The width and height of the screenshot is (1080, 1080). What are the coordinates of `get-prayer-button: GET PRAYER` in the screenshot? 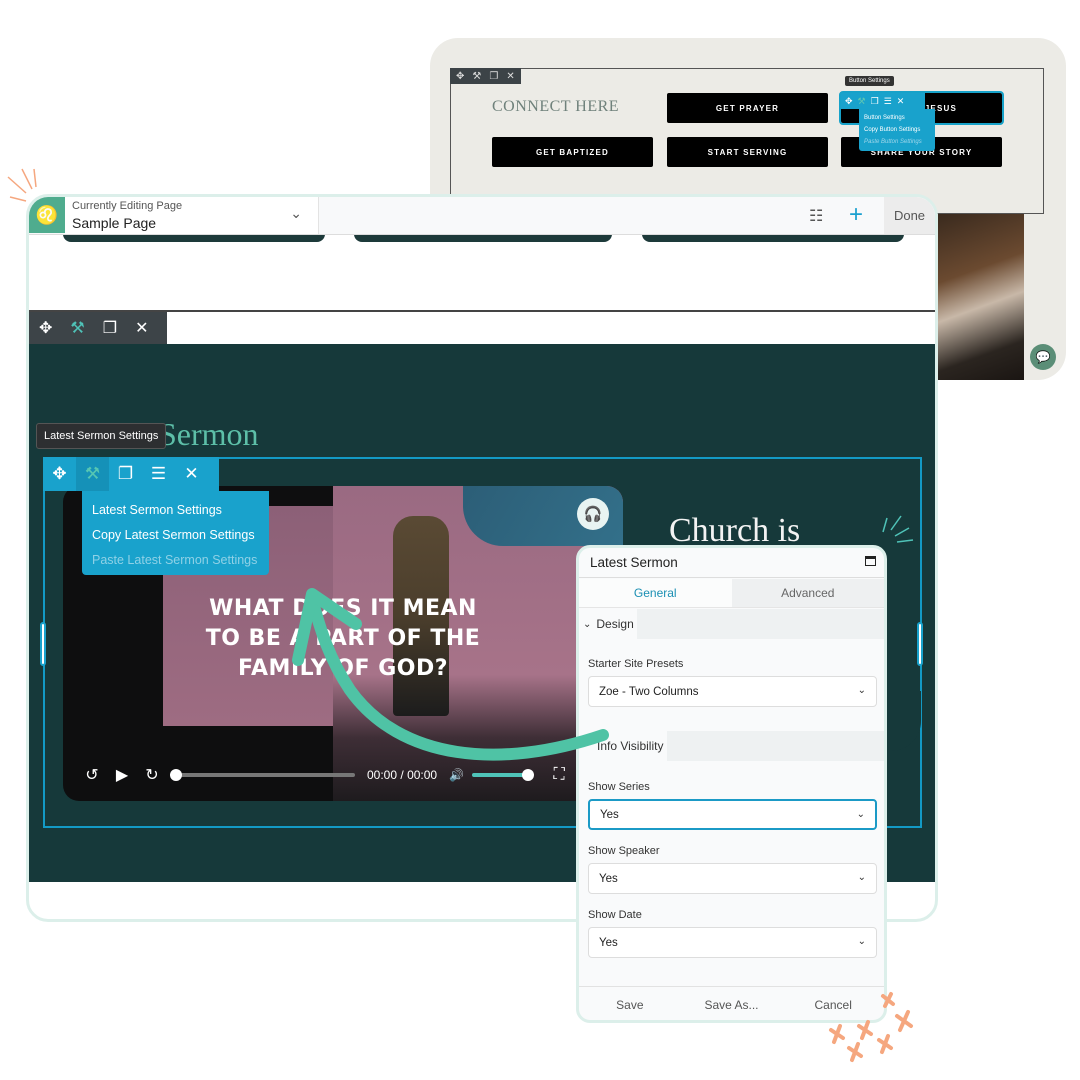 It's located at (747, 108).